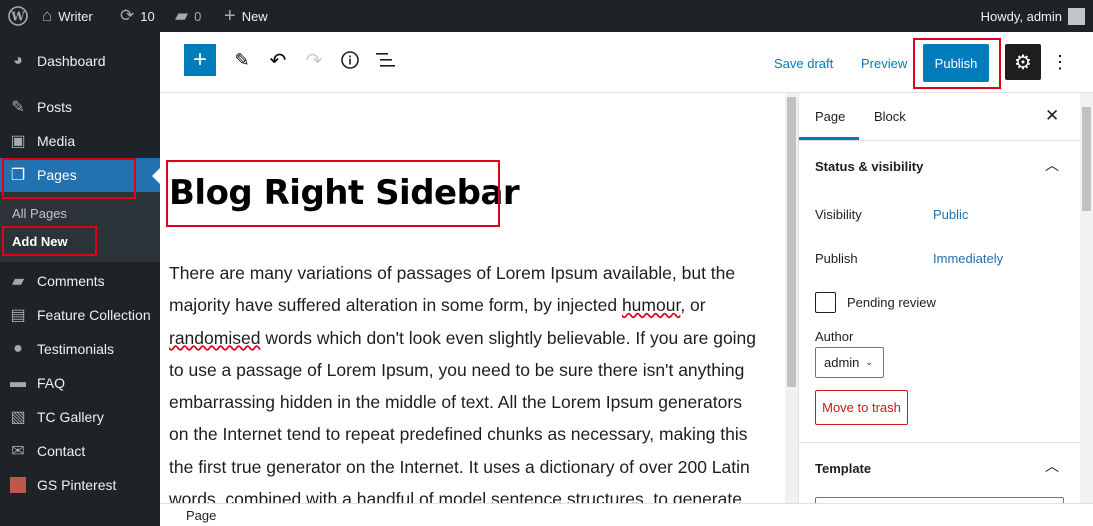  I want to click on misspelled-word: humour, so click(651, 305).